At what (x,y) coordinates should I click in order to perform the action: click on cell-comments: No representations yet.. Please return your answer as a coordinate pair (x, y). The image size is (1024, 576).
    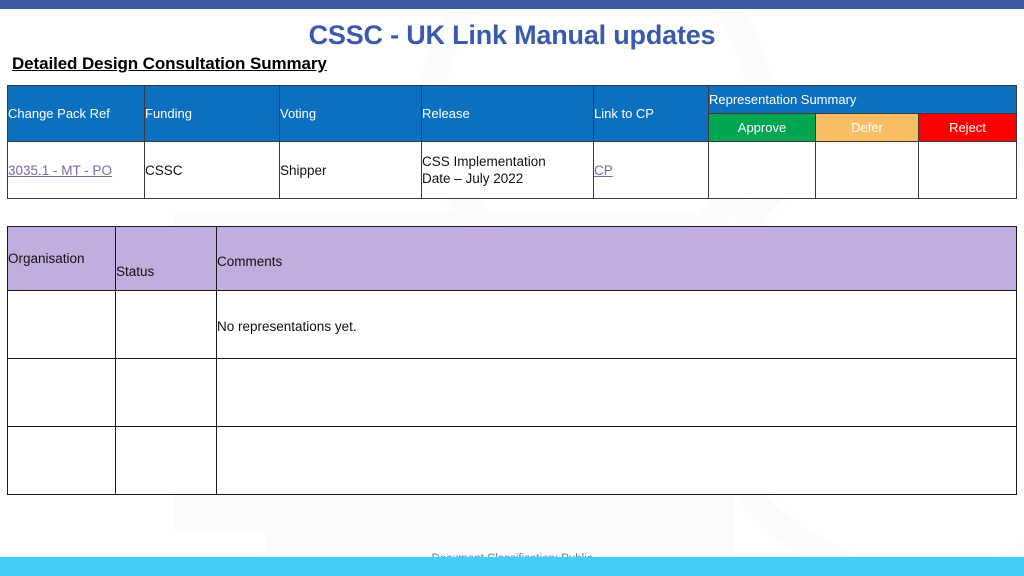
    Looking at the image, I should click on (616, 324).